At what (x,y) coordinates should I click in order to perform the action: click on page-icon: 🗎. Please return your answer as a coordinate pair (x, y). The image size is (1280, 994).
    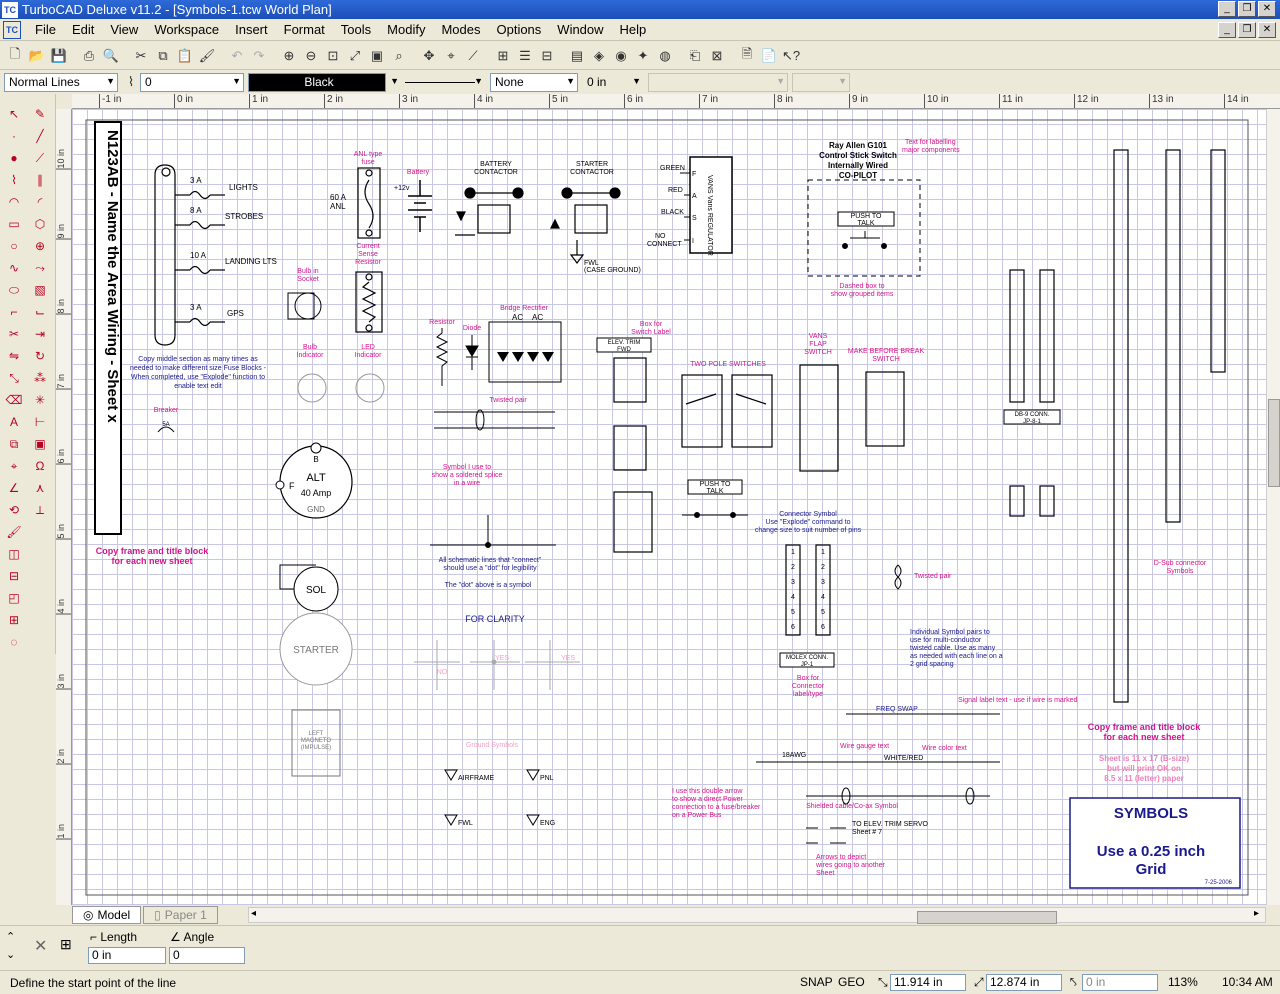
    Looking at the image, I should click on (747, 56).